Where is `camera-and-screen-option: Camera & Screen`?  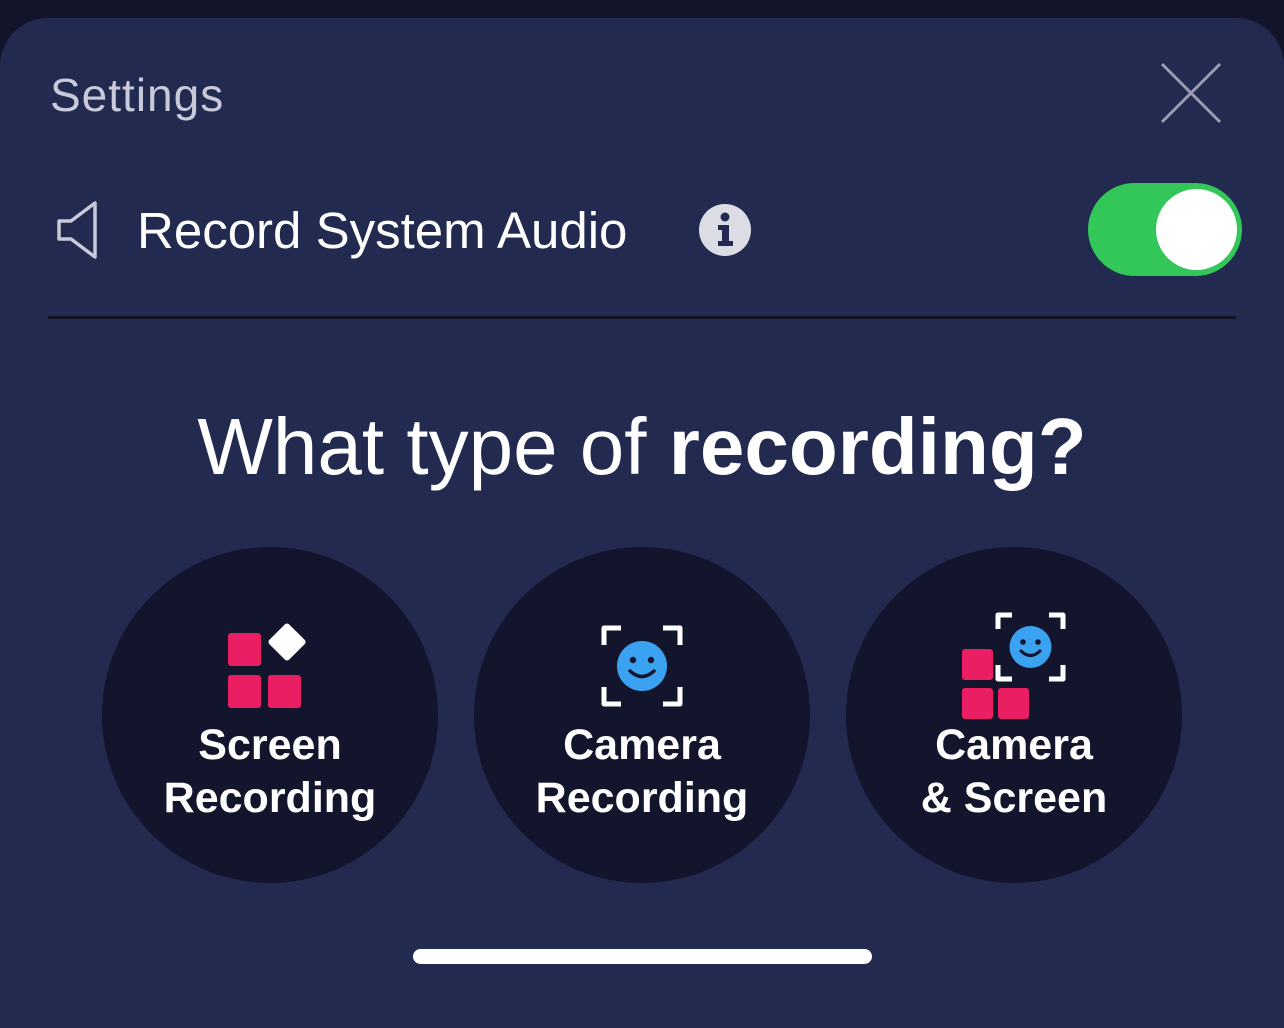
camera-and-screen-option: Camera & Screen is located at coordinates (1014, 715).